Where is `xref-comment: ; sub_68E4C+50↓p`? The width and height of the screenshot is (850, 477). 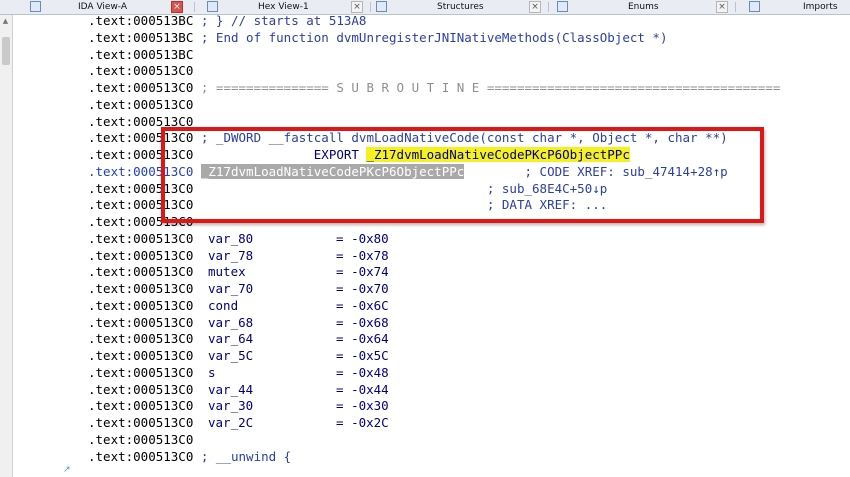
xref-comment: ; sub_68E4C+50↓p is located at coordinates (400, 188).